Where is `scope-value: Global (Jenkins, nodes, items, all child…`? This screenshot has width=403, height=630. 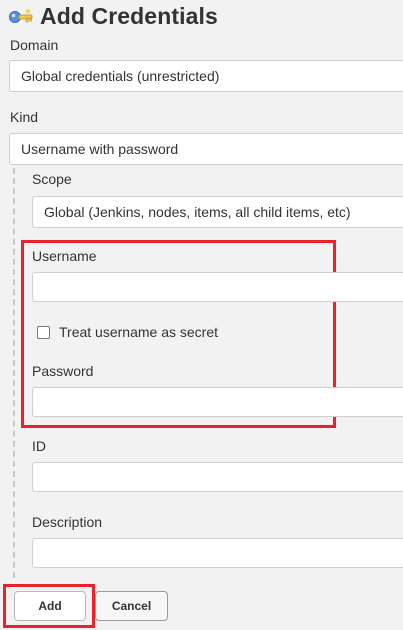
scope-value: Global (Jenkins, nodes, items, all child… is located at coordinates (197, 212).